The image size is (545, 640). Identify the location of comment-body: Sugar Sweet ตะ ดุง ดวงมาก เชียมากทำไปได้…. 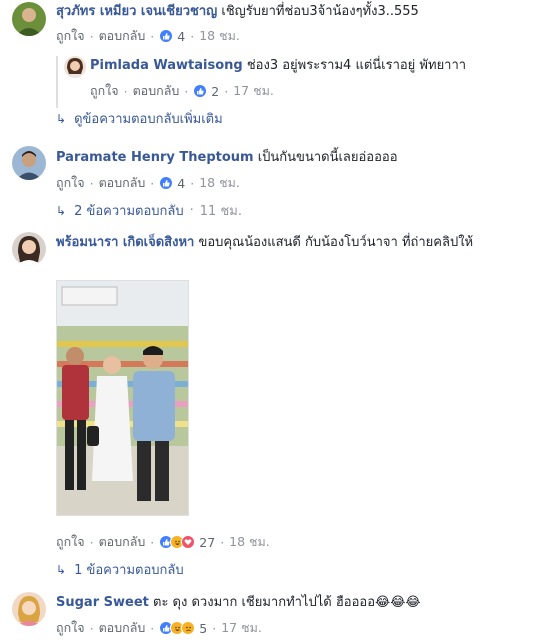
(297, 603).